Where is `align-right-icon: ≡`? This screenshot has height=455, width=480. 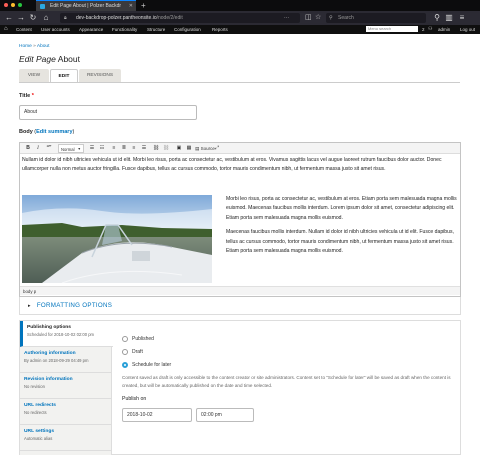 align-right-icon: ≡ is located at coordinates (134, 148).